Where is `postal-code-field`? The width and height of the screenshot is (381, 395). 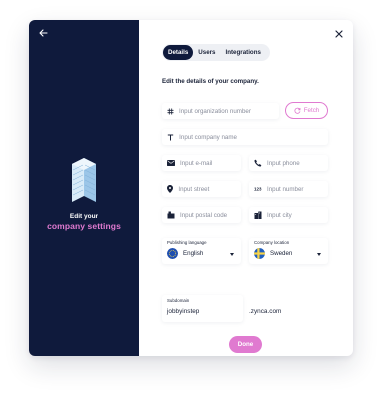 postal-code-field is located at coordinates (201, 215).